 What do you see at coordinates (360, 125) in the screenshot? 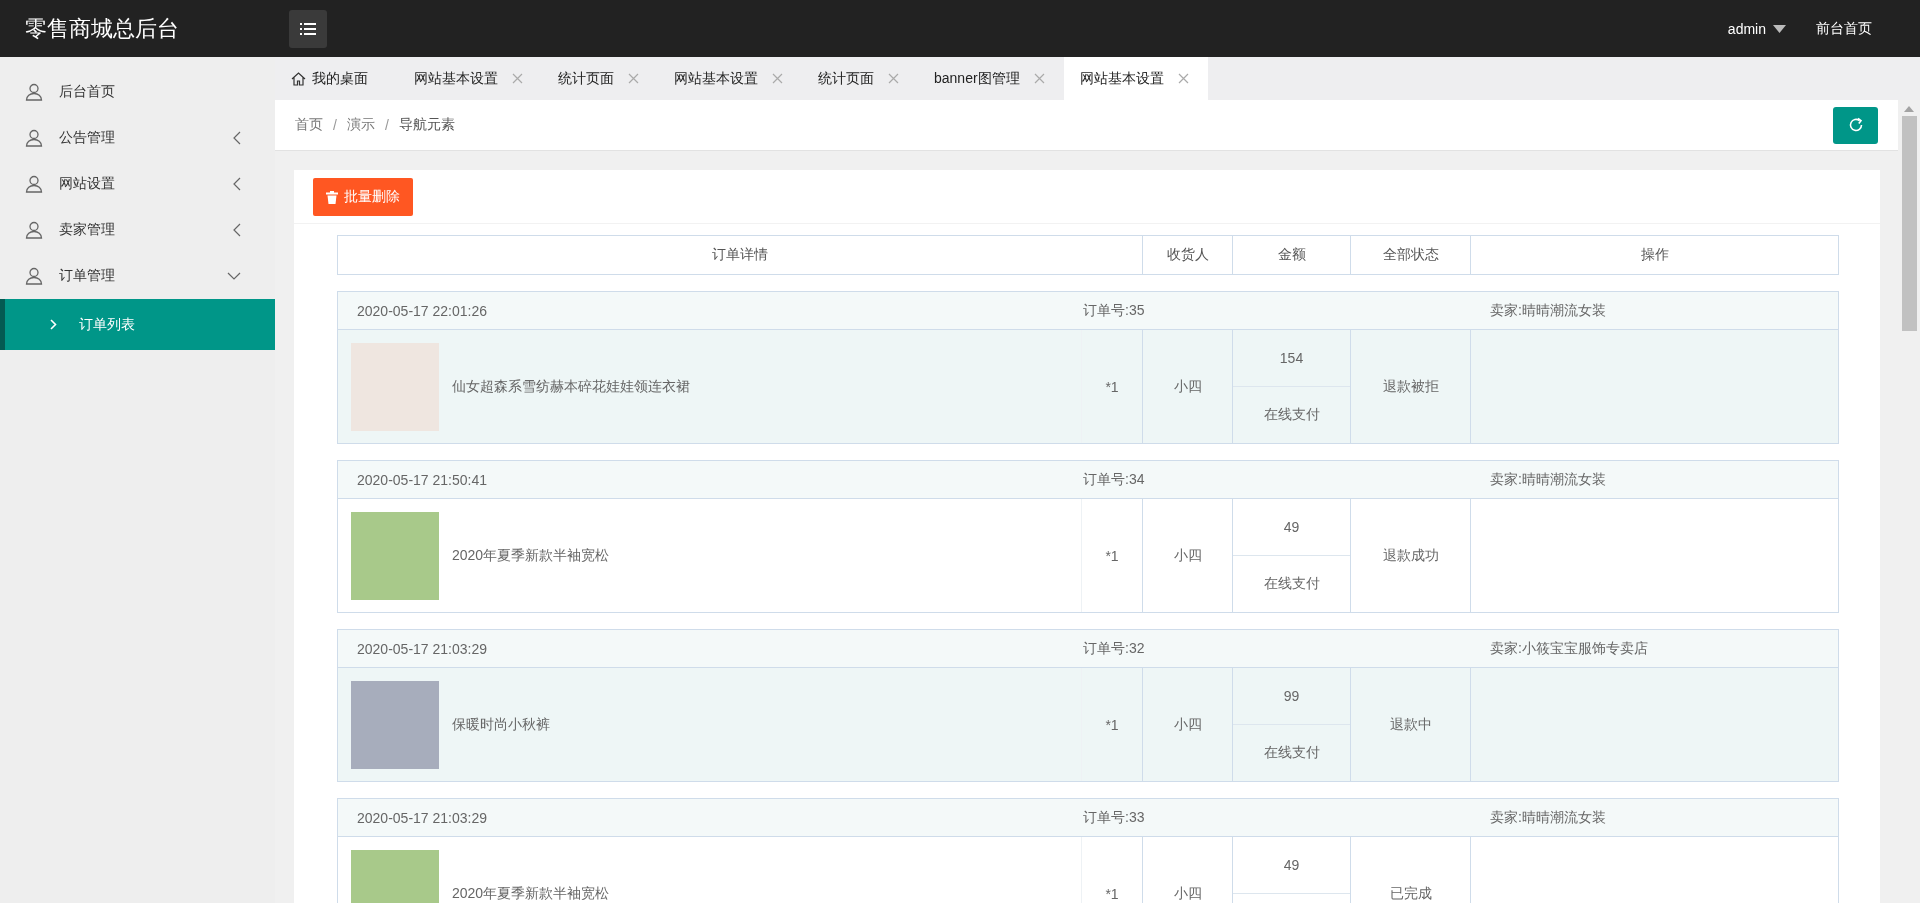
I see `breadcrumb-link: 演示` at bounding box center [360, 125].